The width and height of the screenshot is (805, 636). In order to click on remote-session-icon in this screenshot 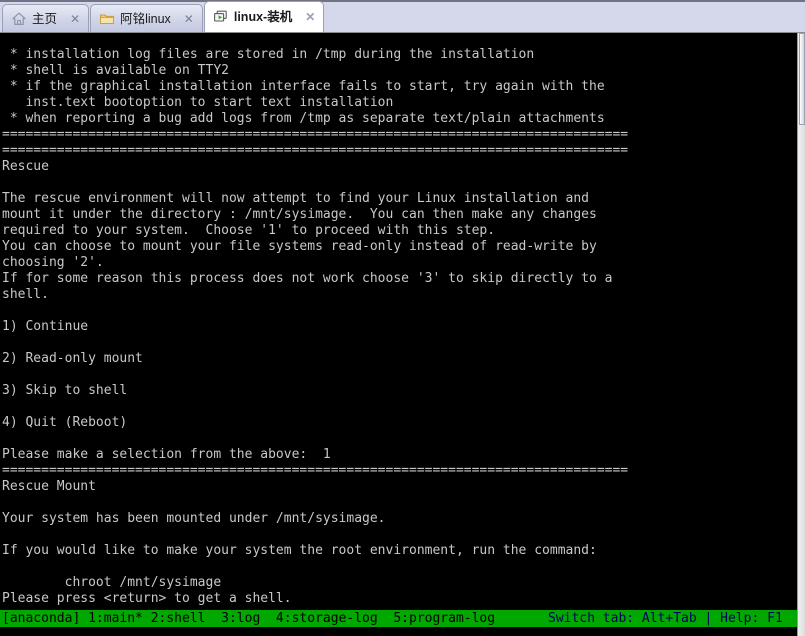, I will do `click(221, 17)`.